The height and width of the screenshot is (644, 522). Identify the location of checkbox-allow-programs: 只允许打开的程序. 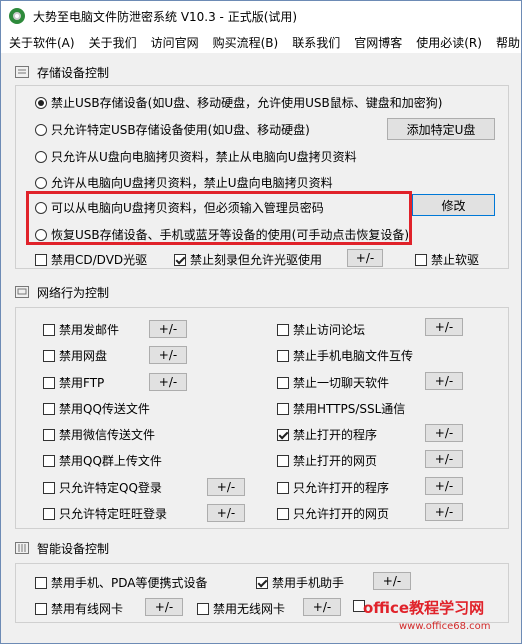
(333, 487).